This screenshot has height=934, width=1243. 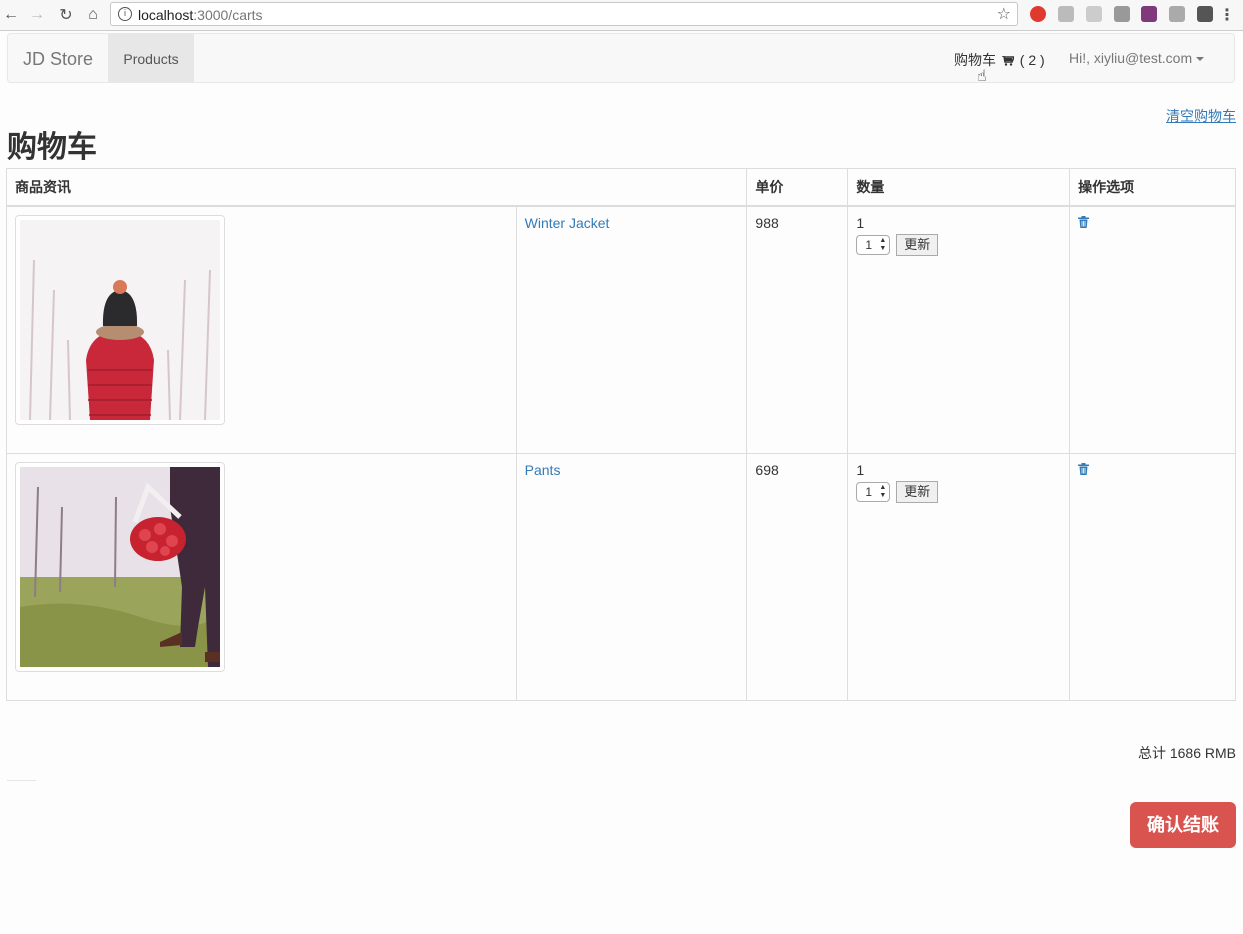 What do you see at coordinates (1131, 58) in the screenshot?
I see `user-greeting: Hi!, xiyliu@test.com` at bounding box center [1131, 58].